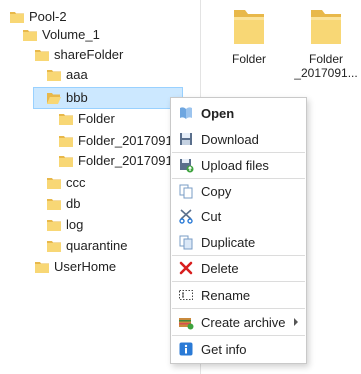  Describe the element at coordinates (228, 242) in the screenshot. I see `menu-item-label: Duplicate` at that location.